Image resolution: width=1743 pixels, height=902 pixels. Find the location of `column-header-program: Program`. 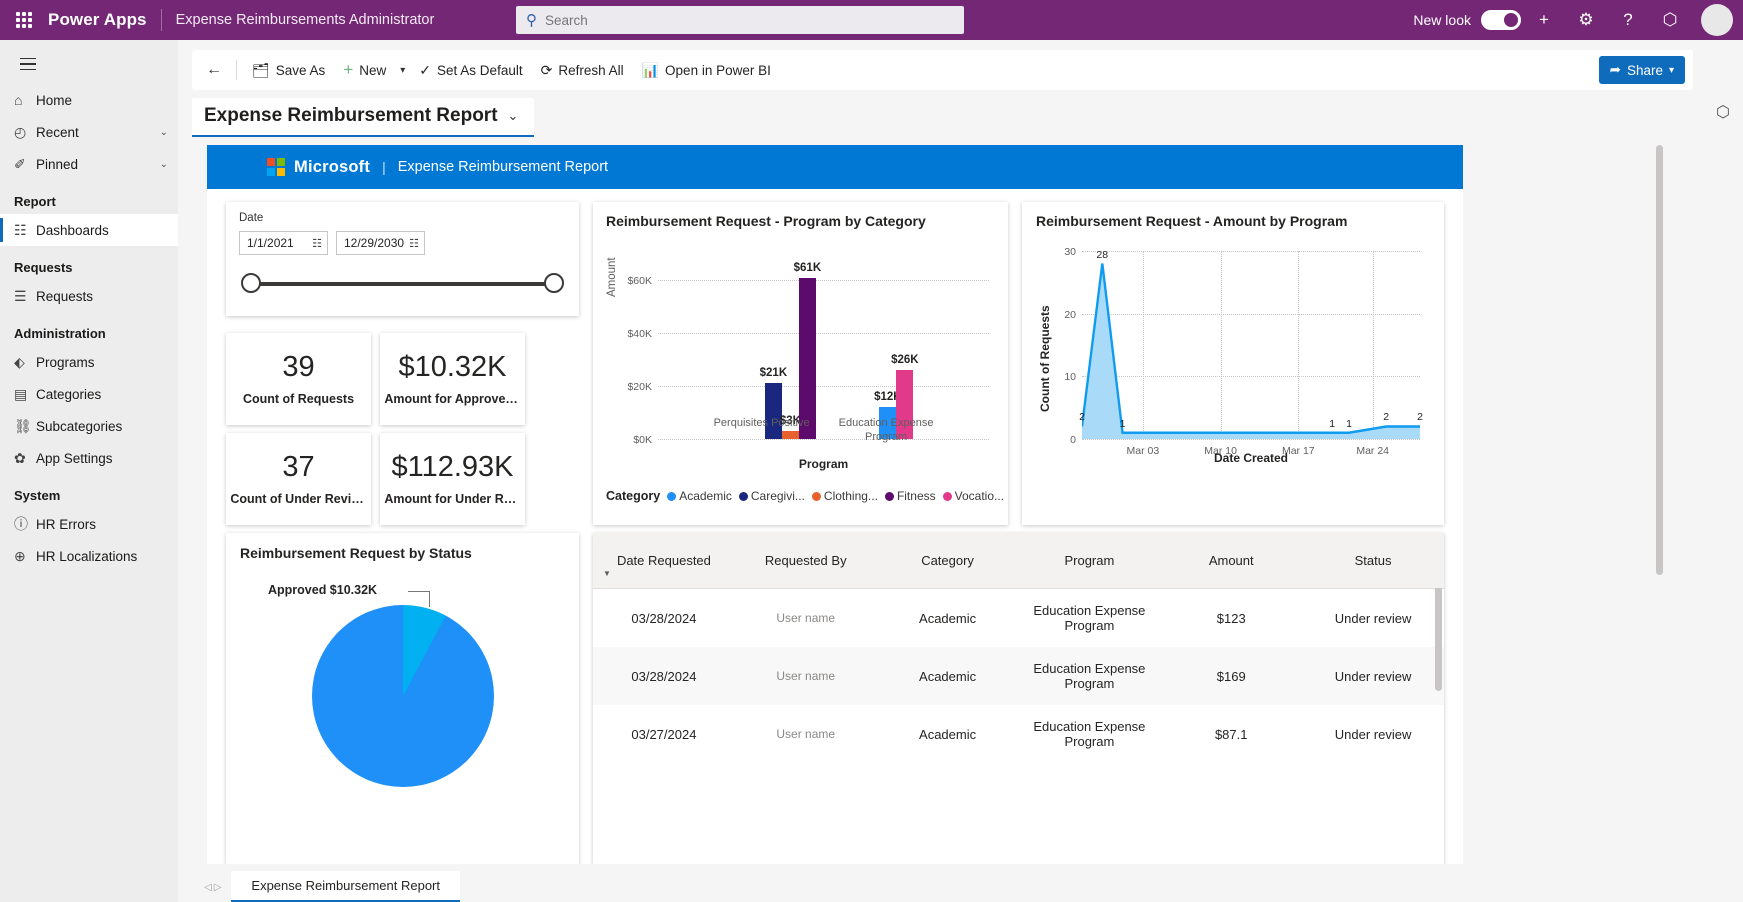

column-header-program: Program is located at coordinates (1089, 561).